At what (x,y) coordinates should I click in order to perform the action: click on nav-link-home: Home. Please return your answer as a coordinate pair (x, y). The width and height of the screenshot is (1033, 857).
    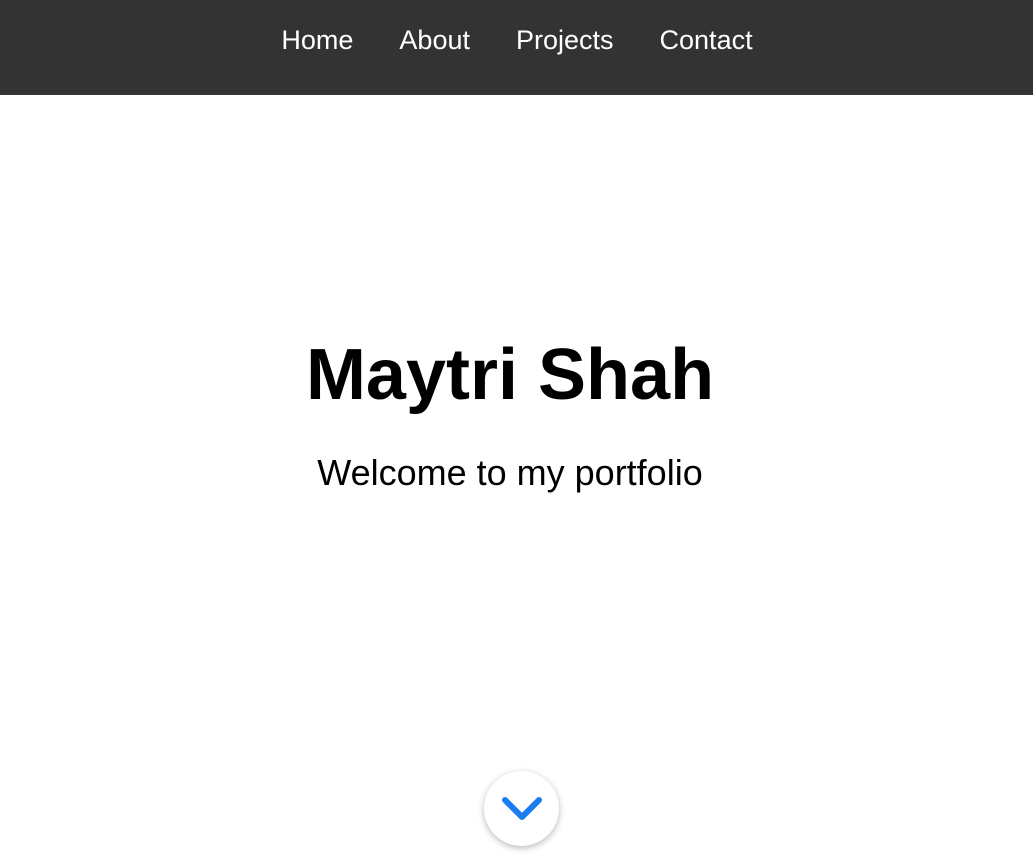
    Looking at the image, I should click on (316, 40).